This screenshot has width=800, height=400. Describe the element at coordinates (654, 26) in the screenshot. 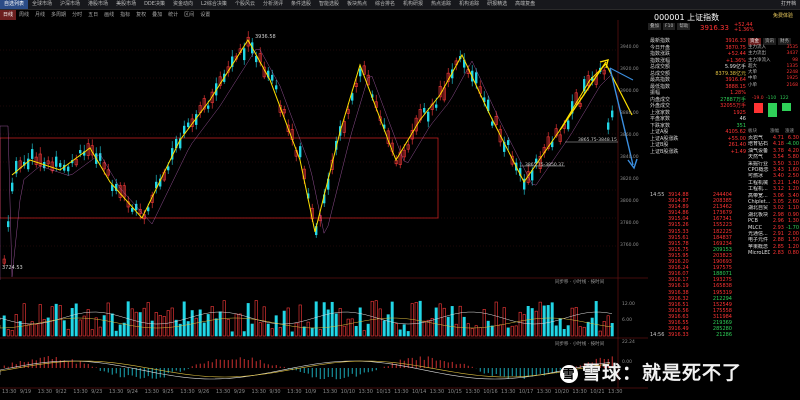

I see `quote-button: 叠加` at that location.